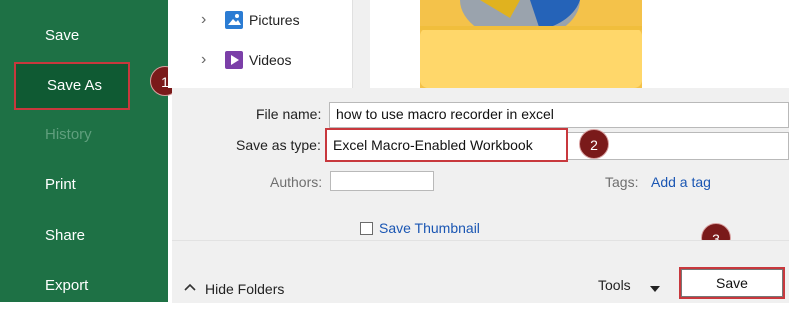 Image resolution: width=789 pixels, height=309 pixels. Describe the element at coordinates (559, 115) in the screenshot. I see `file-name-input: how to use macro recorder in excel` at that location.